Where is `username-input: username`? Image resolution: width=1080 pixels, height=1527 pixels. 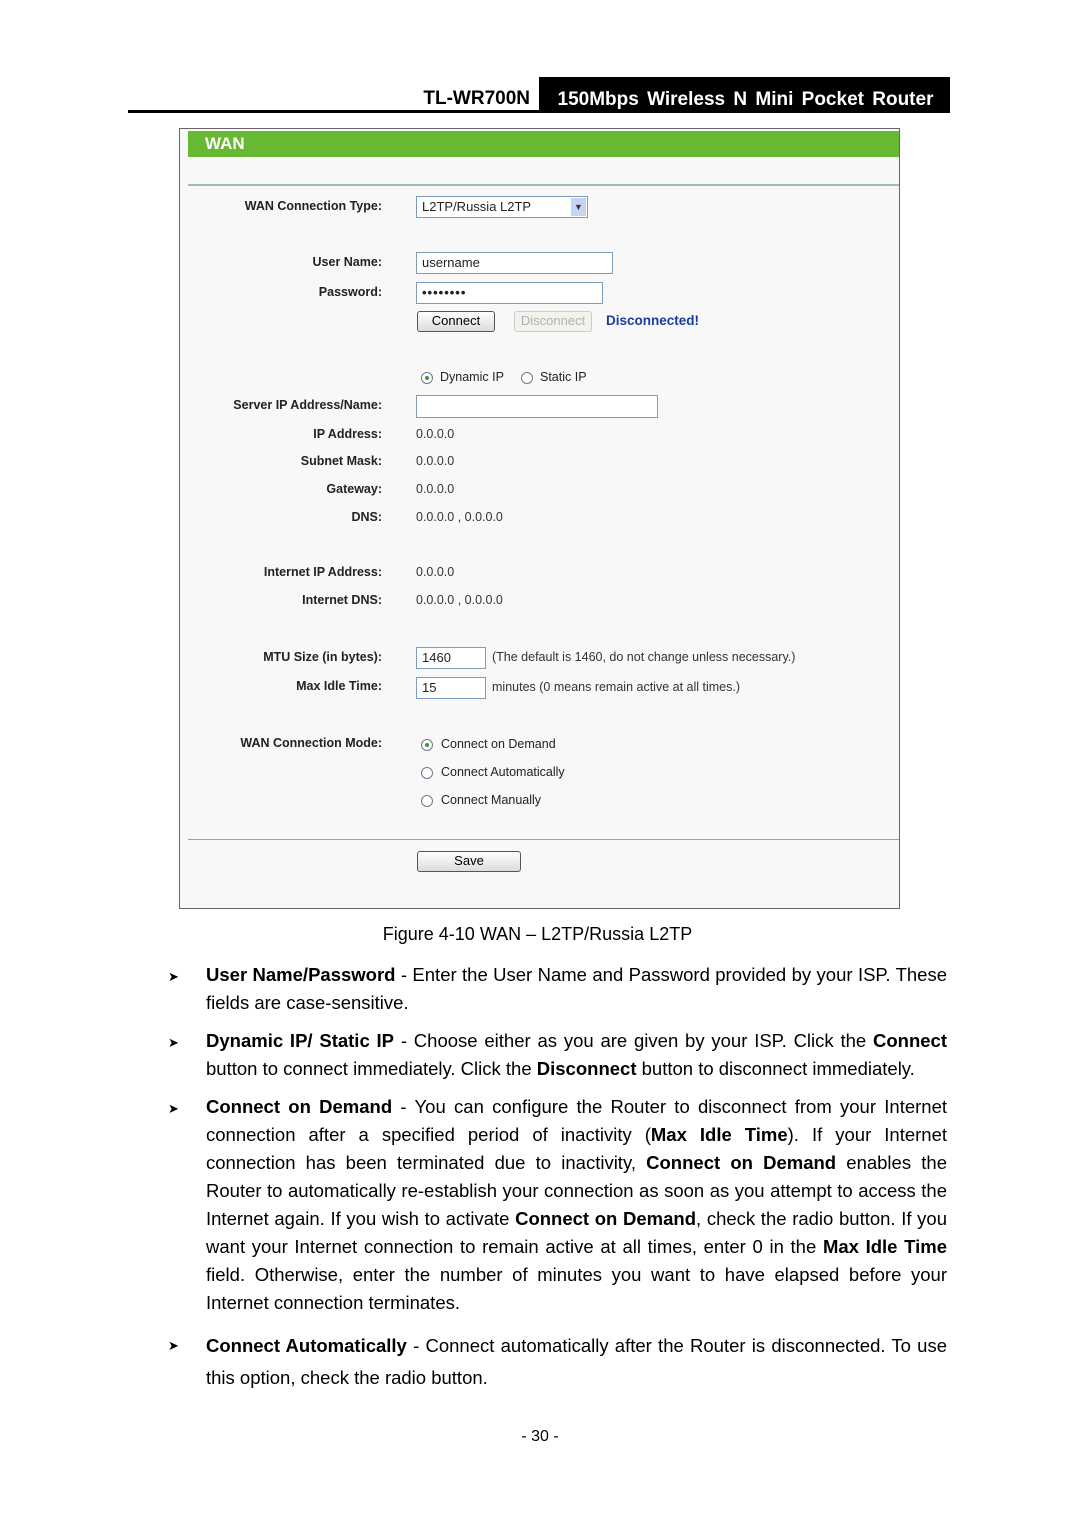 username-input: username is located at coordinates (514, 263).